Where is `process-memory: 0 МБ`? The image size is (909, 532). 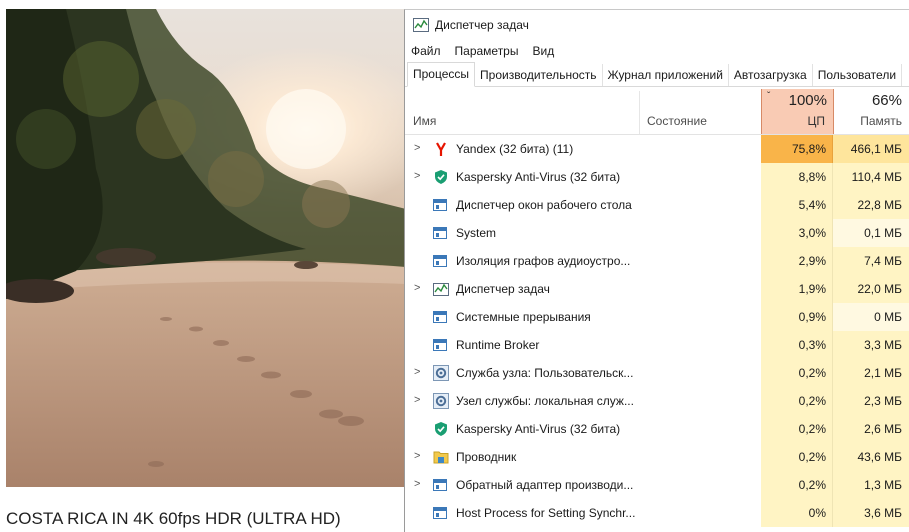
process-memory: 0 МБ is located at coordinates (871, 317).